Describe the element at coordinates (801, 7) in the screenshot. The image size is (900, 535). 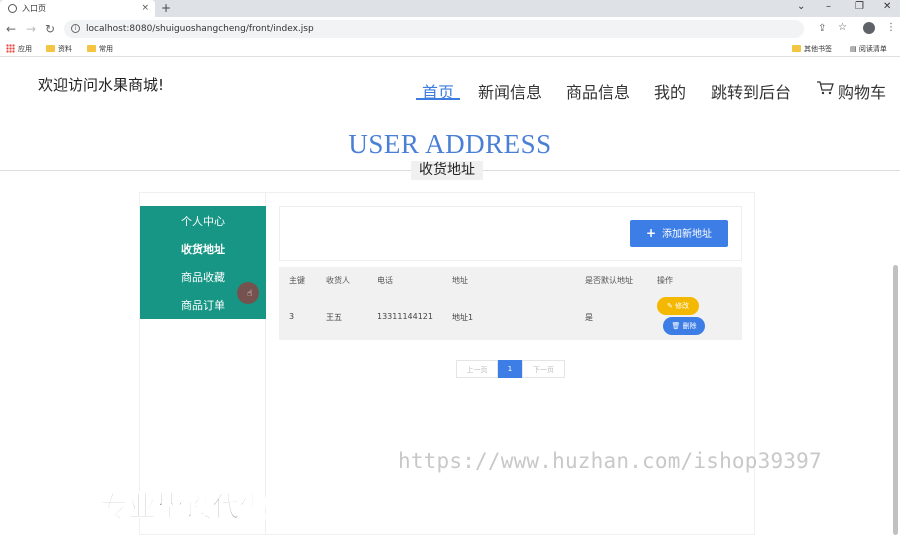
I see `chevron-down-icon: ⌄` at that location.